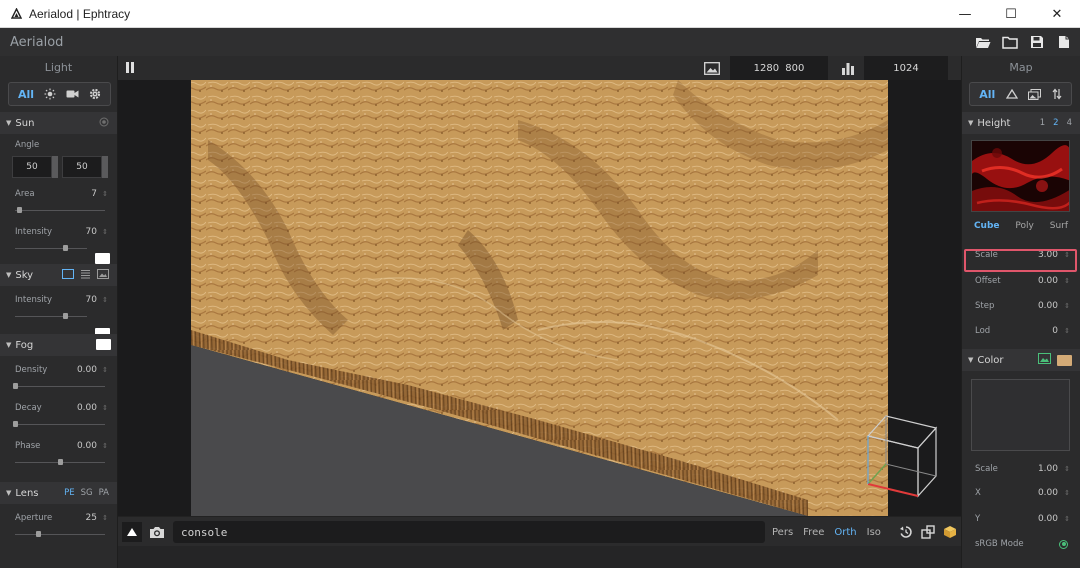  Describe the element at coordinates (104, 493) in the screenshot. I see `lens-tab-pa: PA` at that location.